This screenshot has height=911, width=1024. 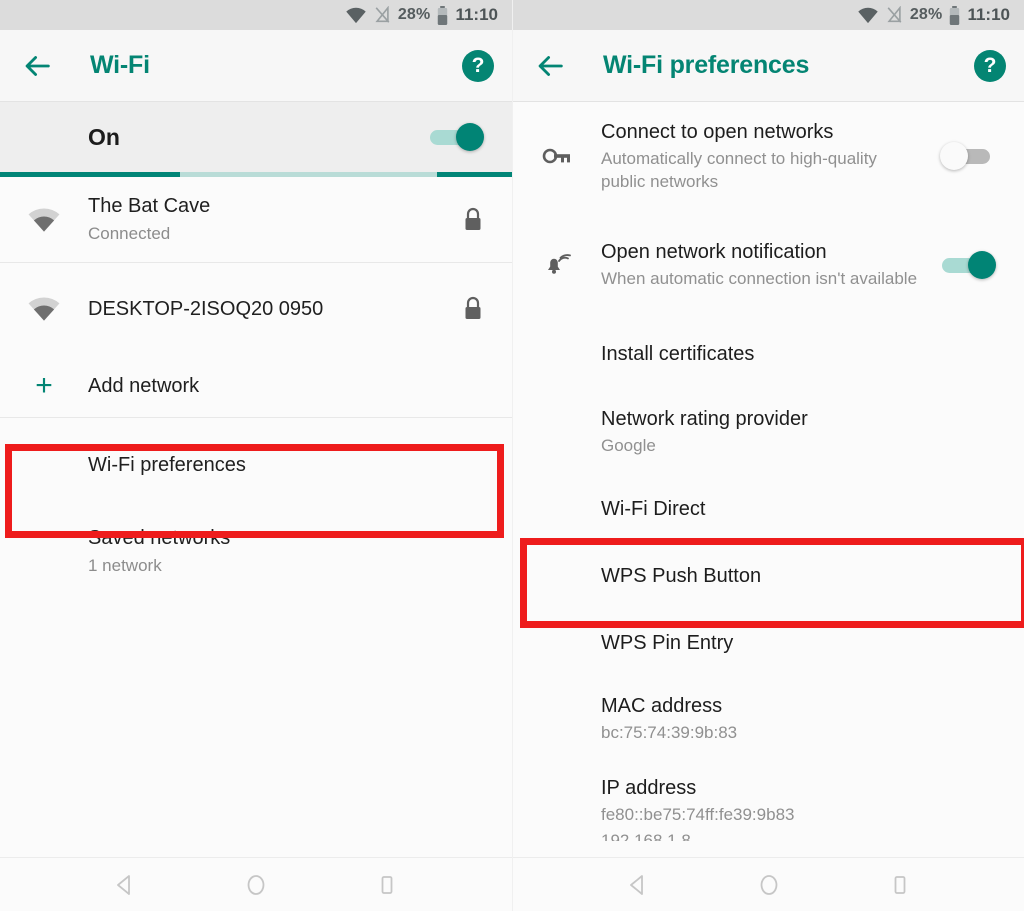 I want to click on ip-address-v6-value: fe80::be75:74ff:fe39:9b83, so click(x=698, y=814).